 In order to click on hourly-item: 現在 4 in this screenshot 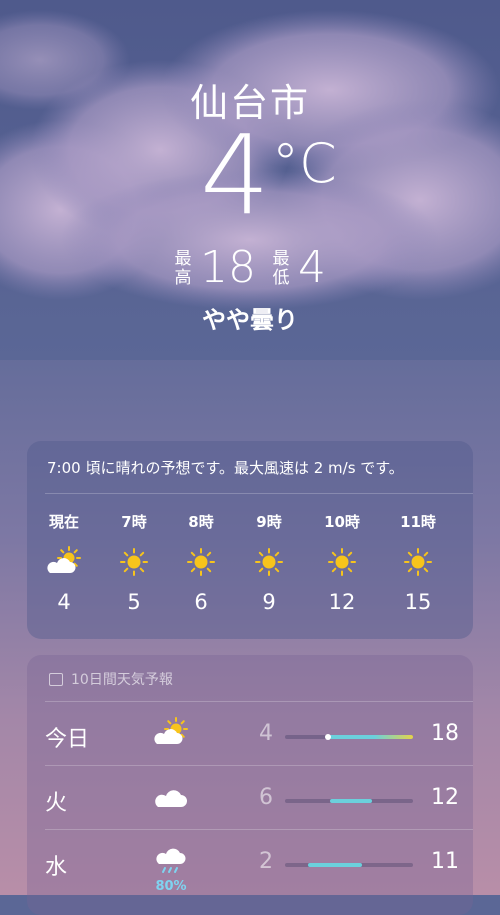, I will do `click(64, 562)`.